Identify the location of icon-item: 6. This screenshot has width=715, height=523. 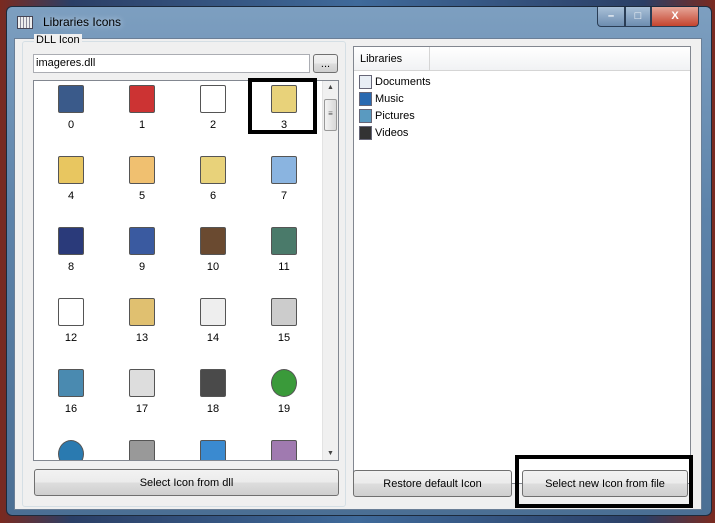
(213, 179).